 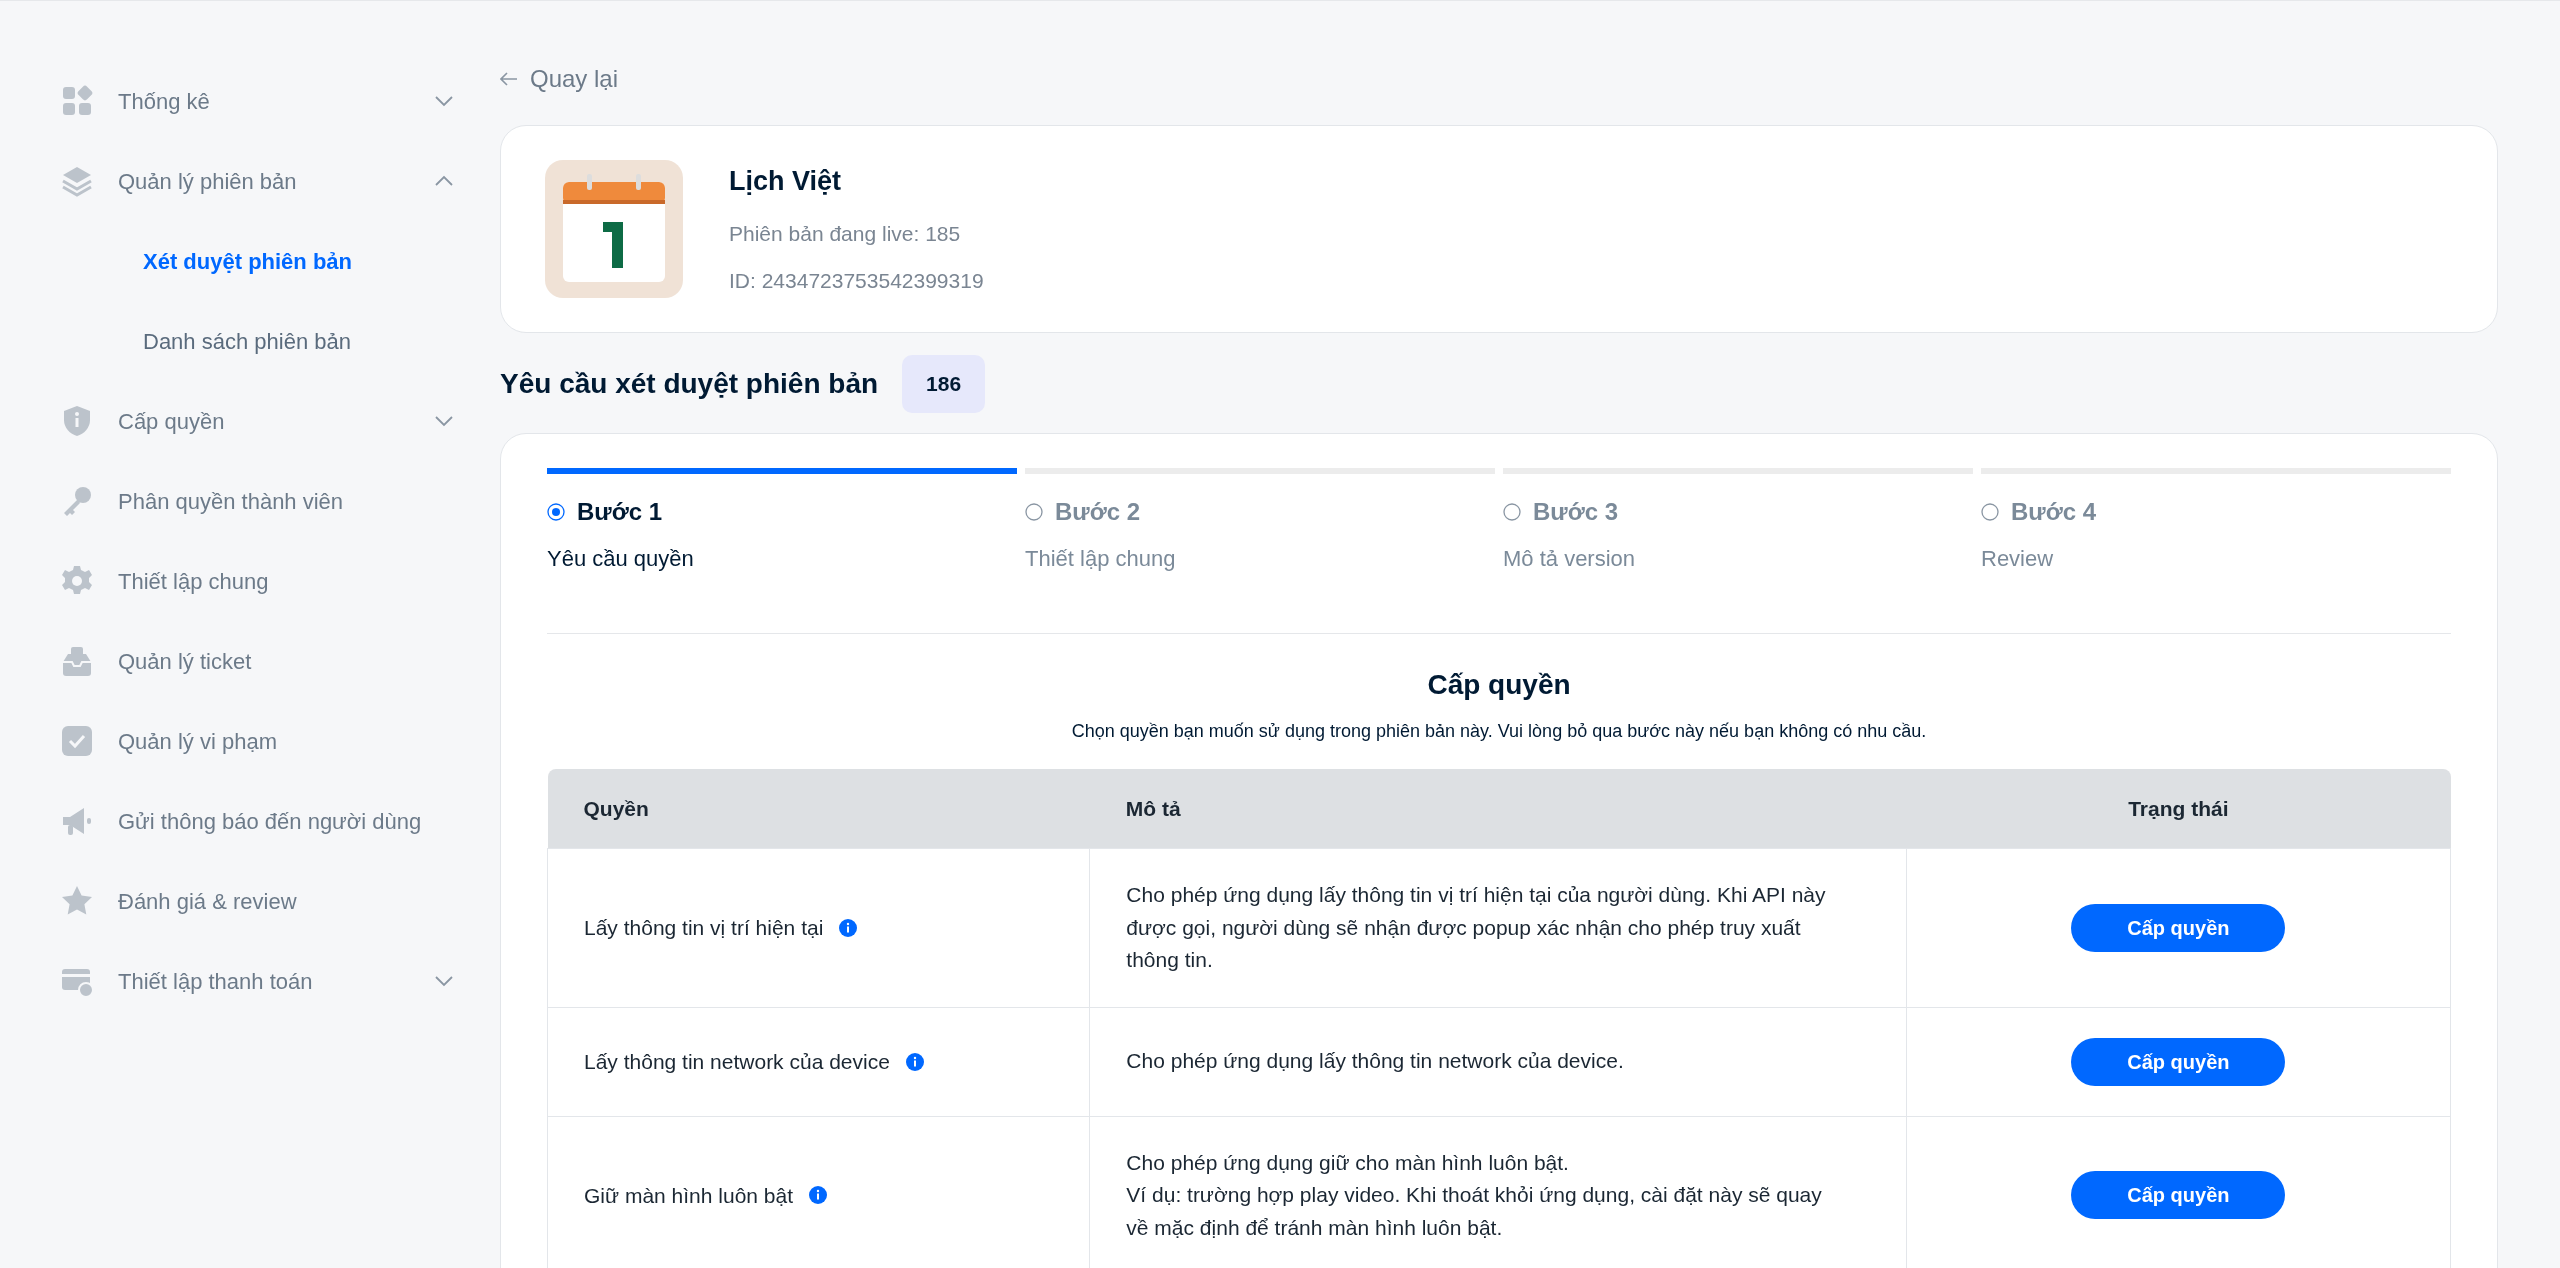 What do you see at coordinates (1576, 511) in the screenshot?
I see `step-label: Bước 3` at bounding box center [1576, 511].